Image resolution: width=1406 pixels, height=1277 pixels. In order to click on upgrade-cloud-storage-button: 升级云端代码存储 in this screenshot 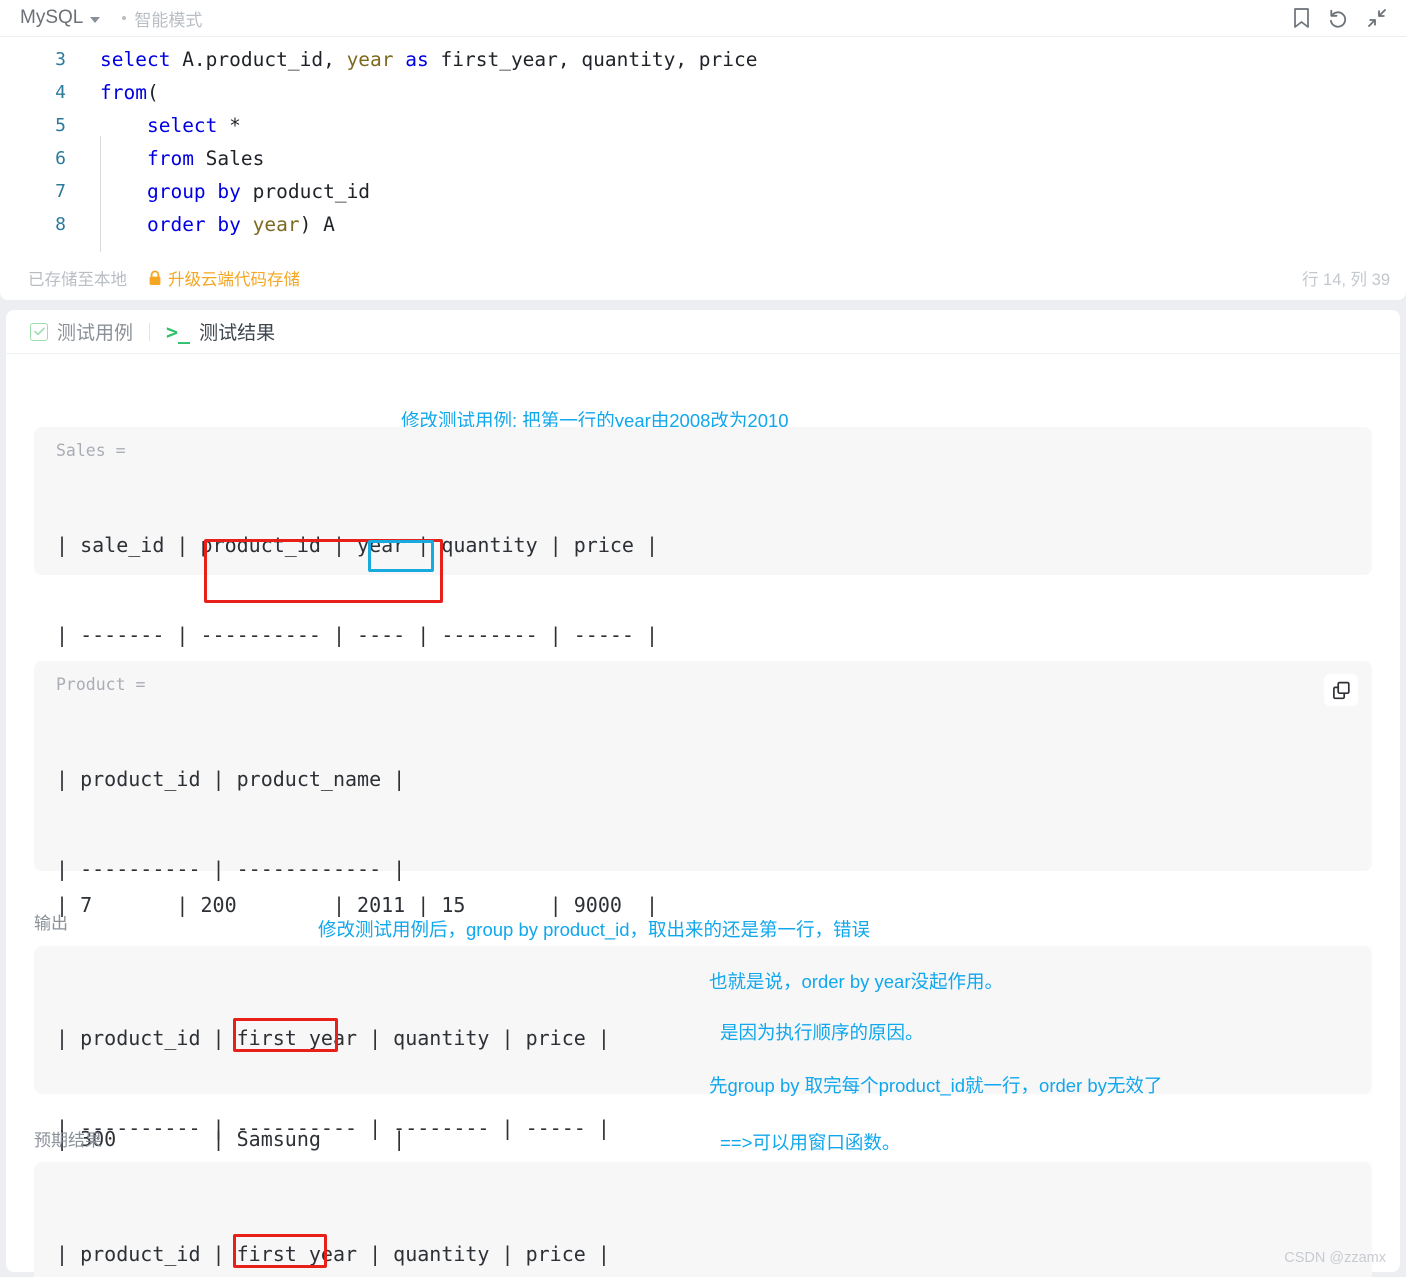, I will do `click(223, 278)`.